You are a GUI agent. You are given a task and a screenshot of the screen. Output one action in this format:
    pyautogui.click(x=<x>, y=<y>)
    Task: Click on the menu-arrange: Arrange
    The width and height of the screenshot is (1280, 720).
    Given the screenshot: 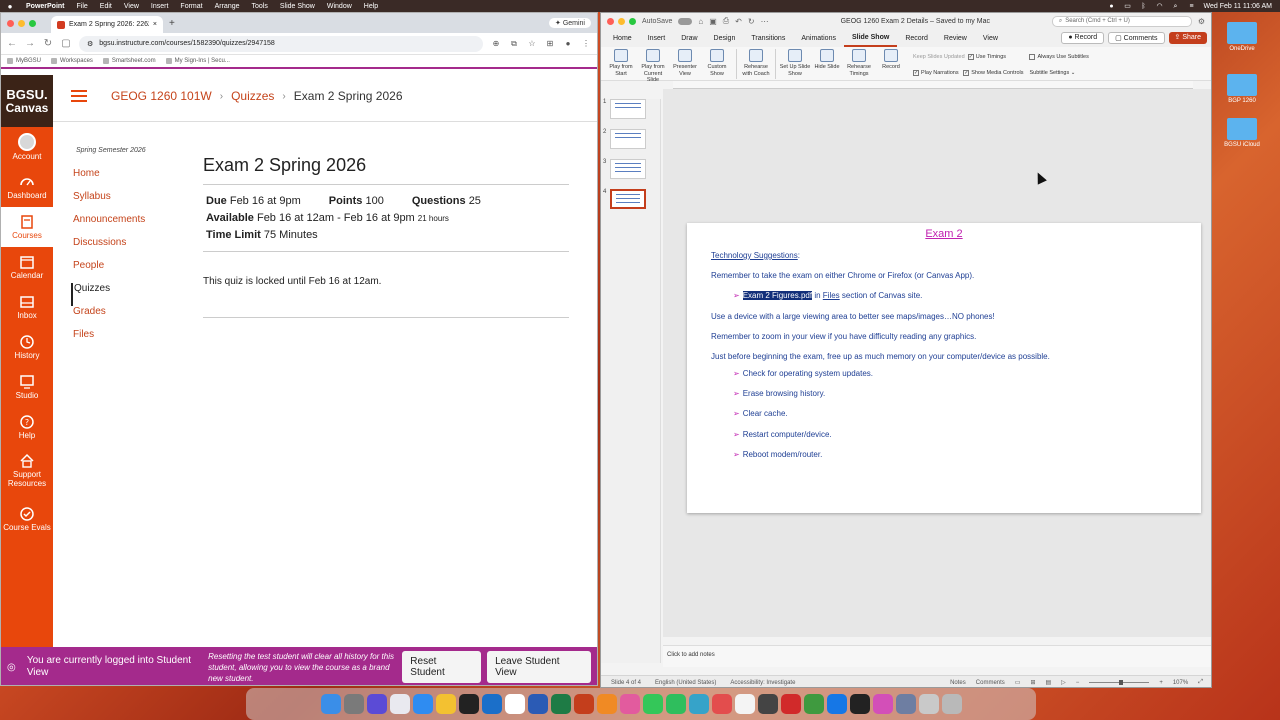 What is the action you would take?
    pyautogui.click(x=227, y=6)
    